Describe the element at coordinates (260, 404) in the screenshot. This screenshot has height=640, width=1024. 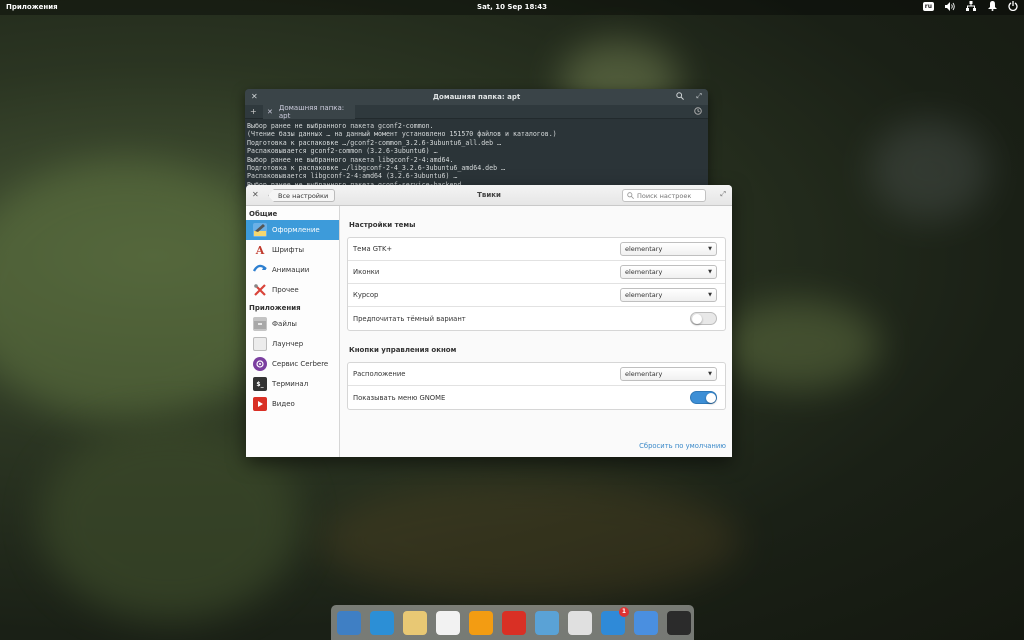
I see `video-icon` at that location.